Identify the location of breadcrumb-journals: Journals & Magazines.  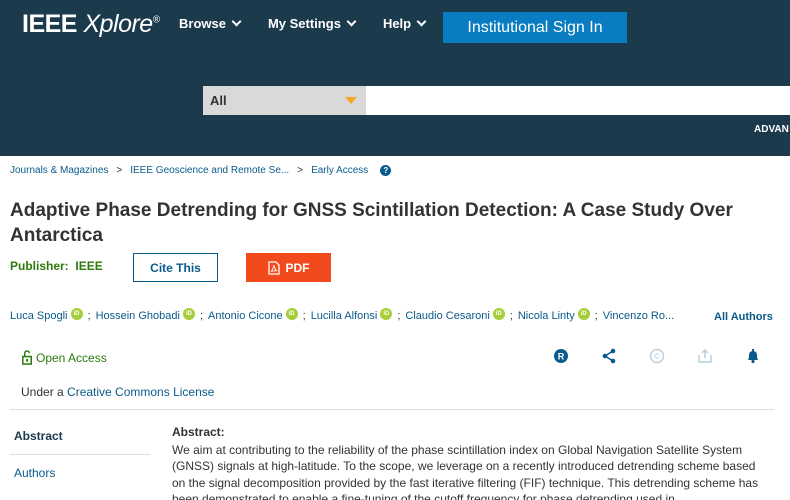
(59, 170).